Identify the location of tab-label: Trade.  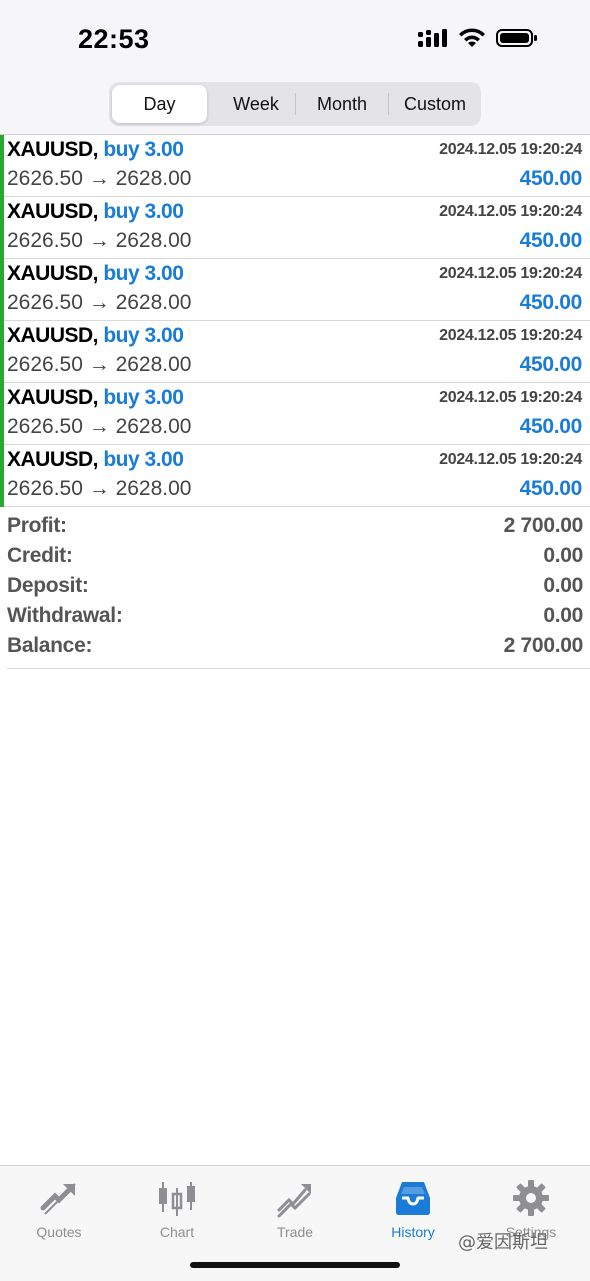
(295, 1232).